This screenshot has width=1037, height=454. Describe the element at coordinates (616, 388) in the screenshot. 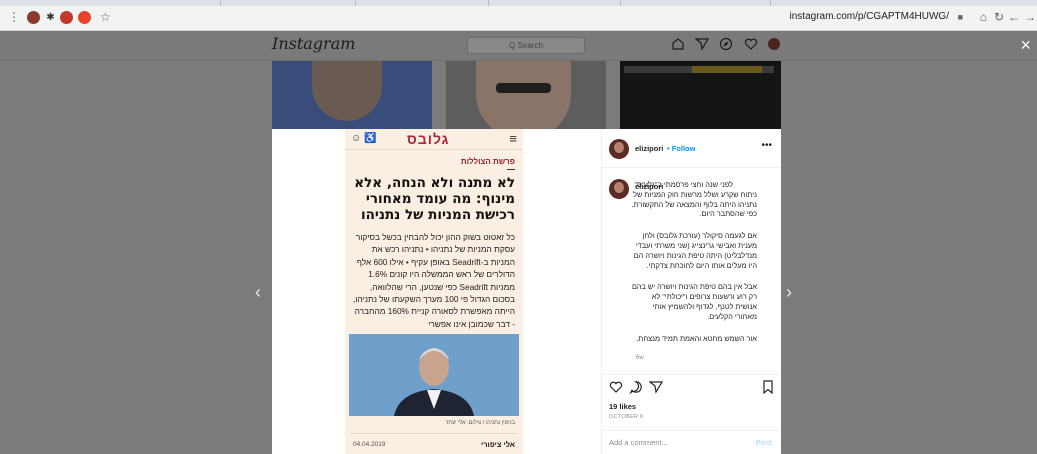

I see `like-heart-icon` at that location.